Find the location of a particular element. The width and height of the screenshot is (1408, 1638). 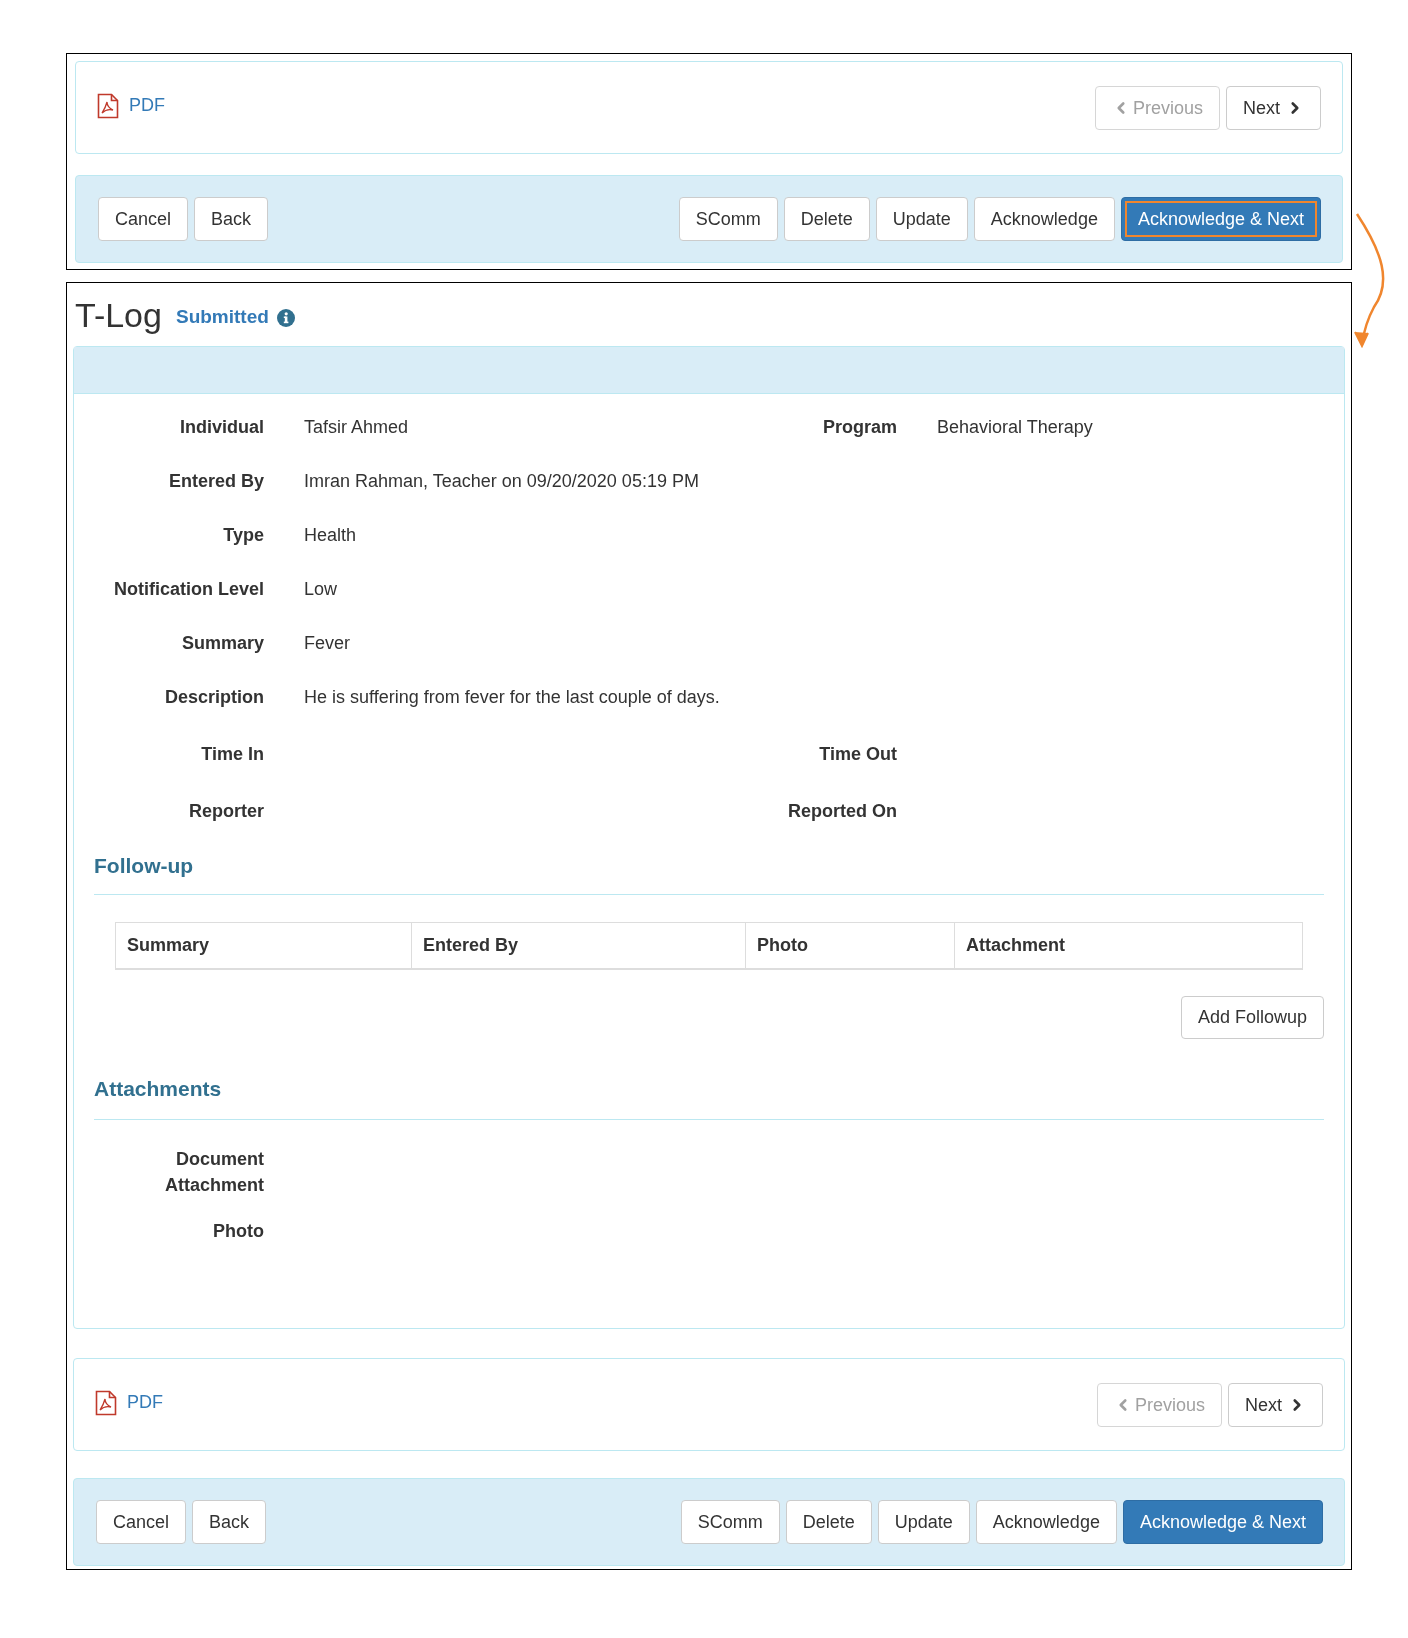

column-header: Summary is located at coordinates (168, 945).